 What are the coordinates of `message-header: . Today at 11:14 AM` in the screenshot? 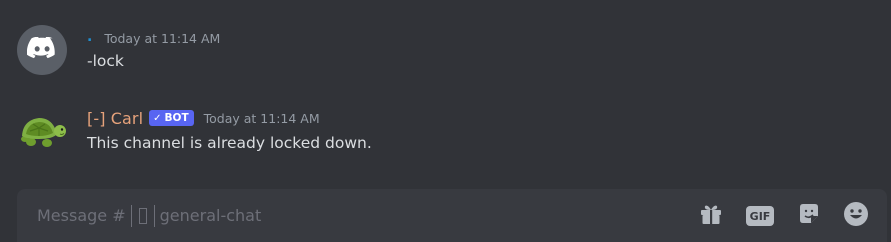 It's located at (153, 38).